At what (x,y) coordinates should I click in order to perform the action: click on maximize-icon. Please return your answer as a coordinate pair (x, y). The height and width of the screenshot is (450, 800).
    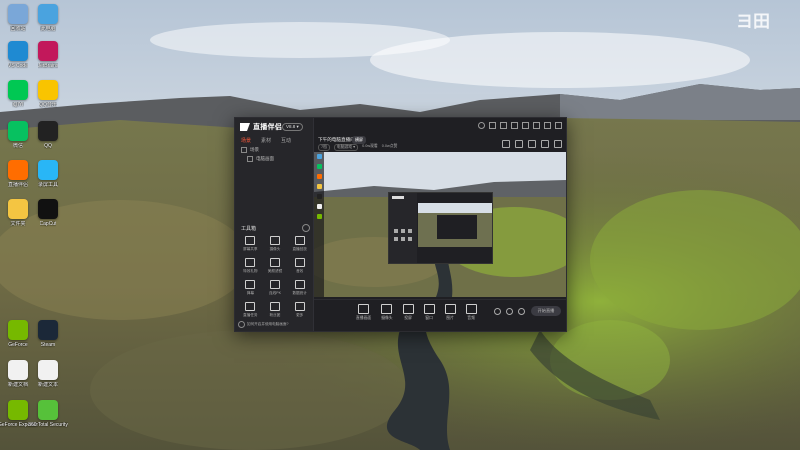
    Looking at the image, I should click on (547, 125).